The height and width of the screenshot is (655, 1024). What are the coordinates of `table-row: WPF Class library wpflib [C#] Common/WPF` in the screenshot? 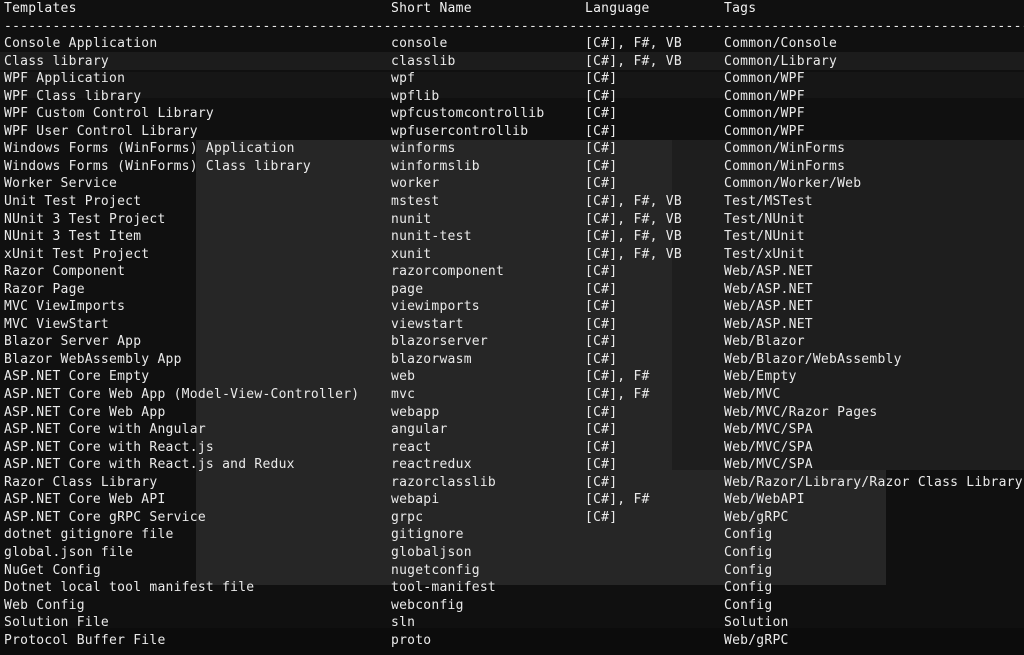 It's located at (512, 97).